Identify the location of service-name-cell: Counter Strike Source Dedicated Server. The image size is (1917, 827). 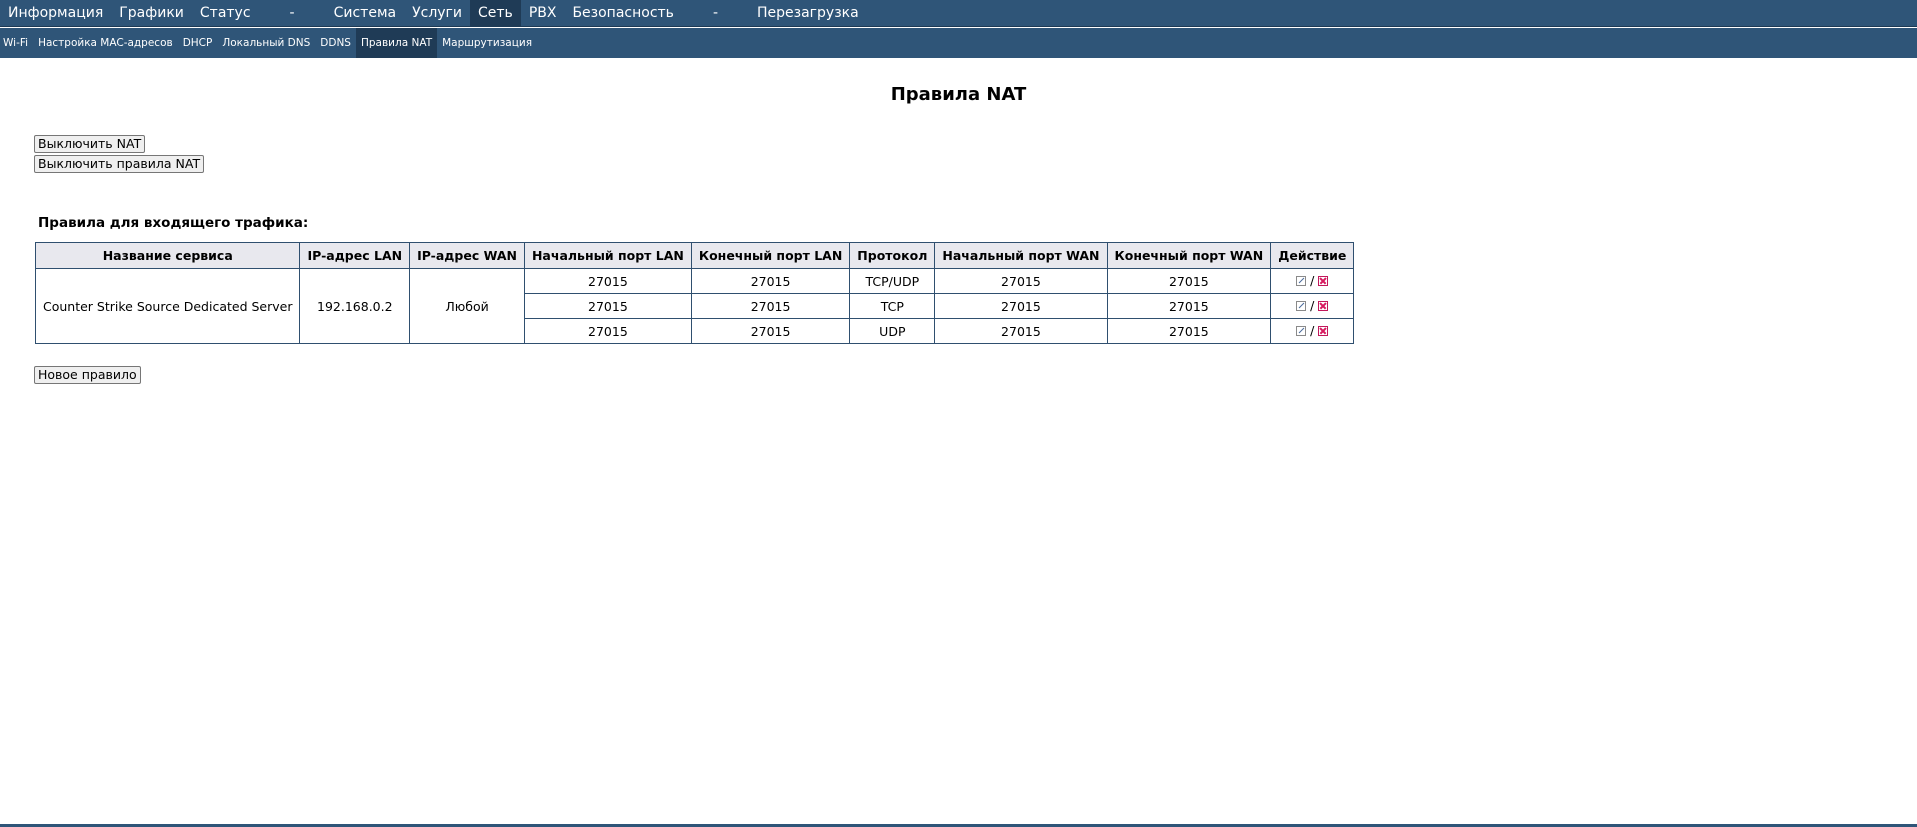
(167, 306).